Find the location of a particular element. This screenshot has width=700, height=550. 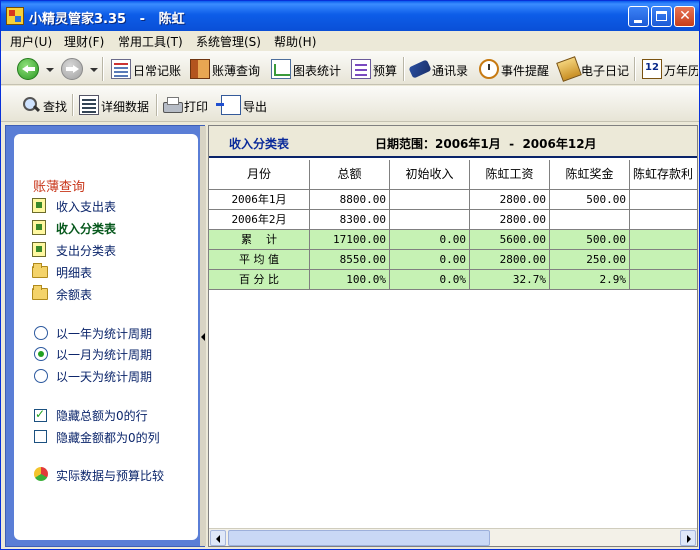

period-month-radio is located at coordinates (41, 354).